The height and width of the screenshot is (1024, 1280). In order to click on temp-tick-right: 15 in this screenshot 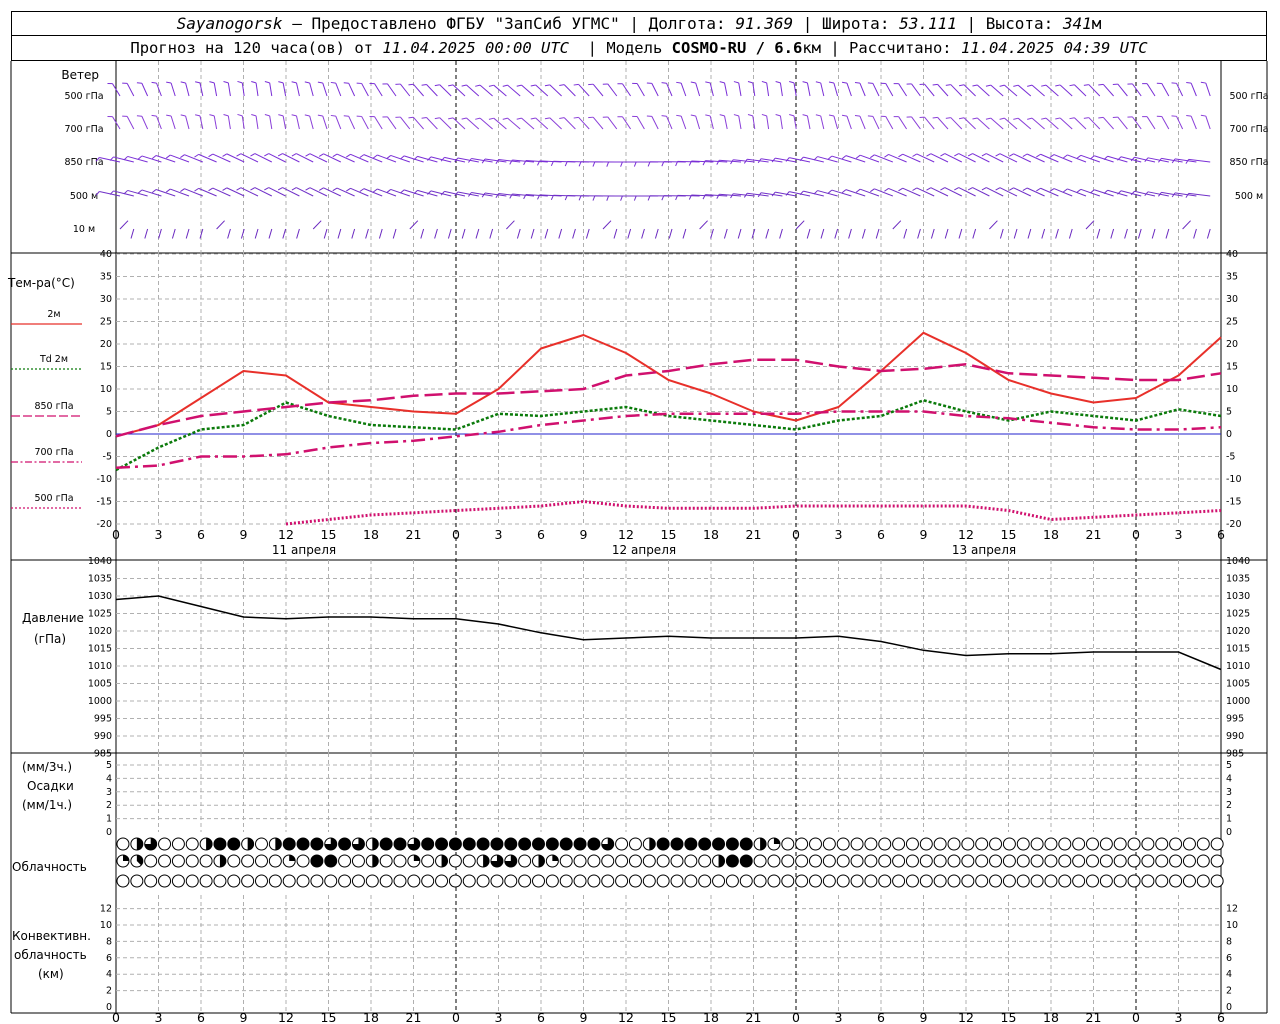, I will do `click(1232, 367)`.